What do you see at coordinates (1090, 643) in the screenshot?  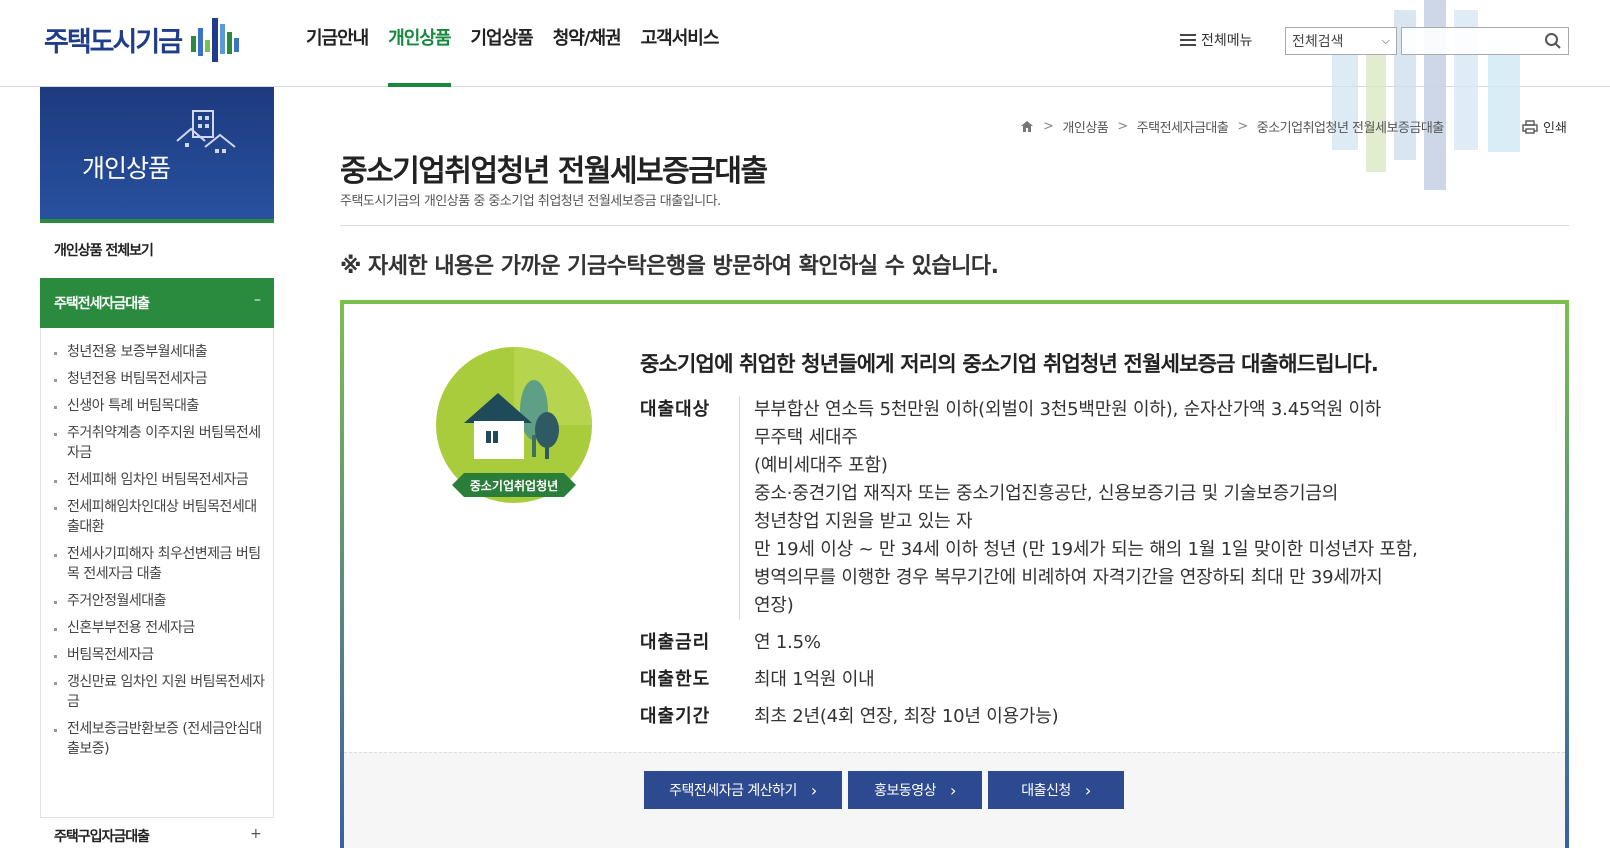 I see `detail-row-rate: 대출금리 연 1.5%` at bounding box center [1090, 643].